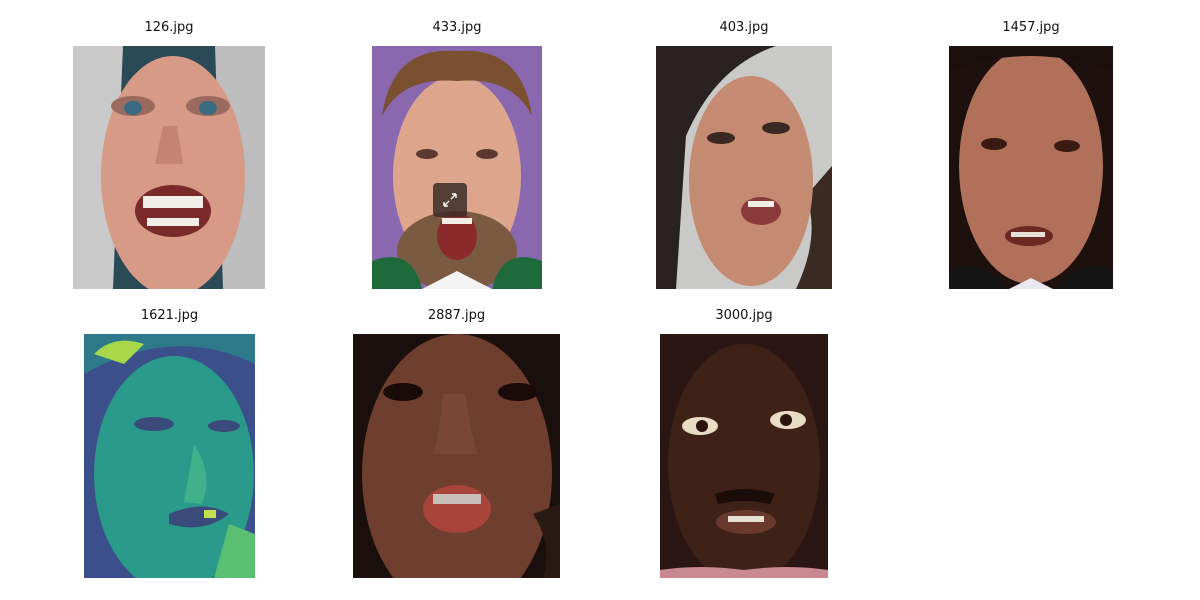 The image size is (1200, 600). What do you see at coordinates (1031, 27) in the screenshot?
I see `image-caption: 1457.jpg` at bounding box center [1031, 27].